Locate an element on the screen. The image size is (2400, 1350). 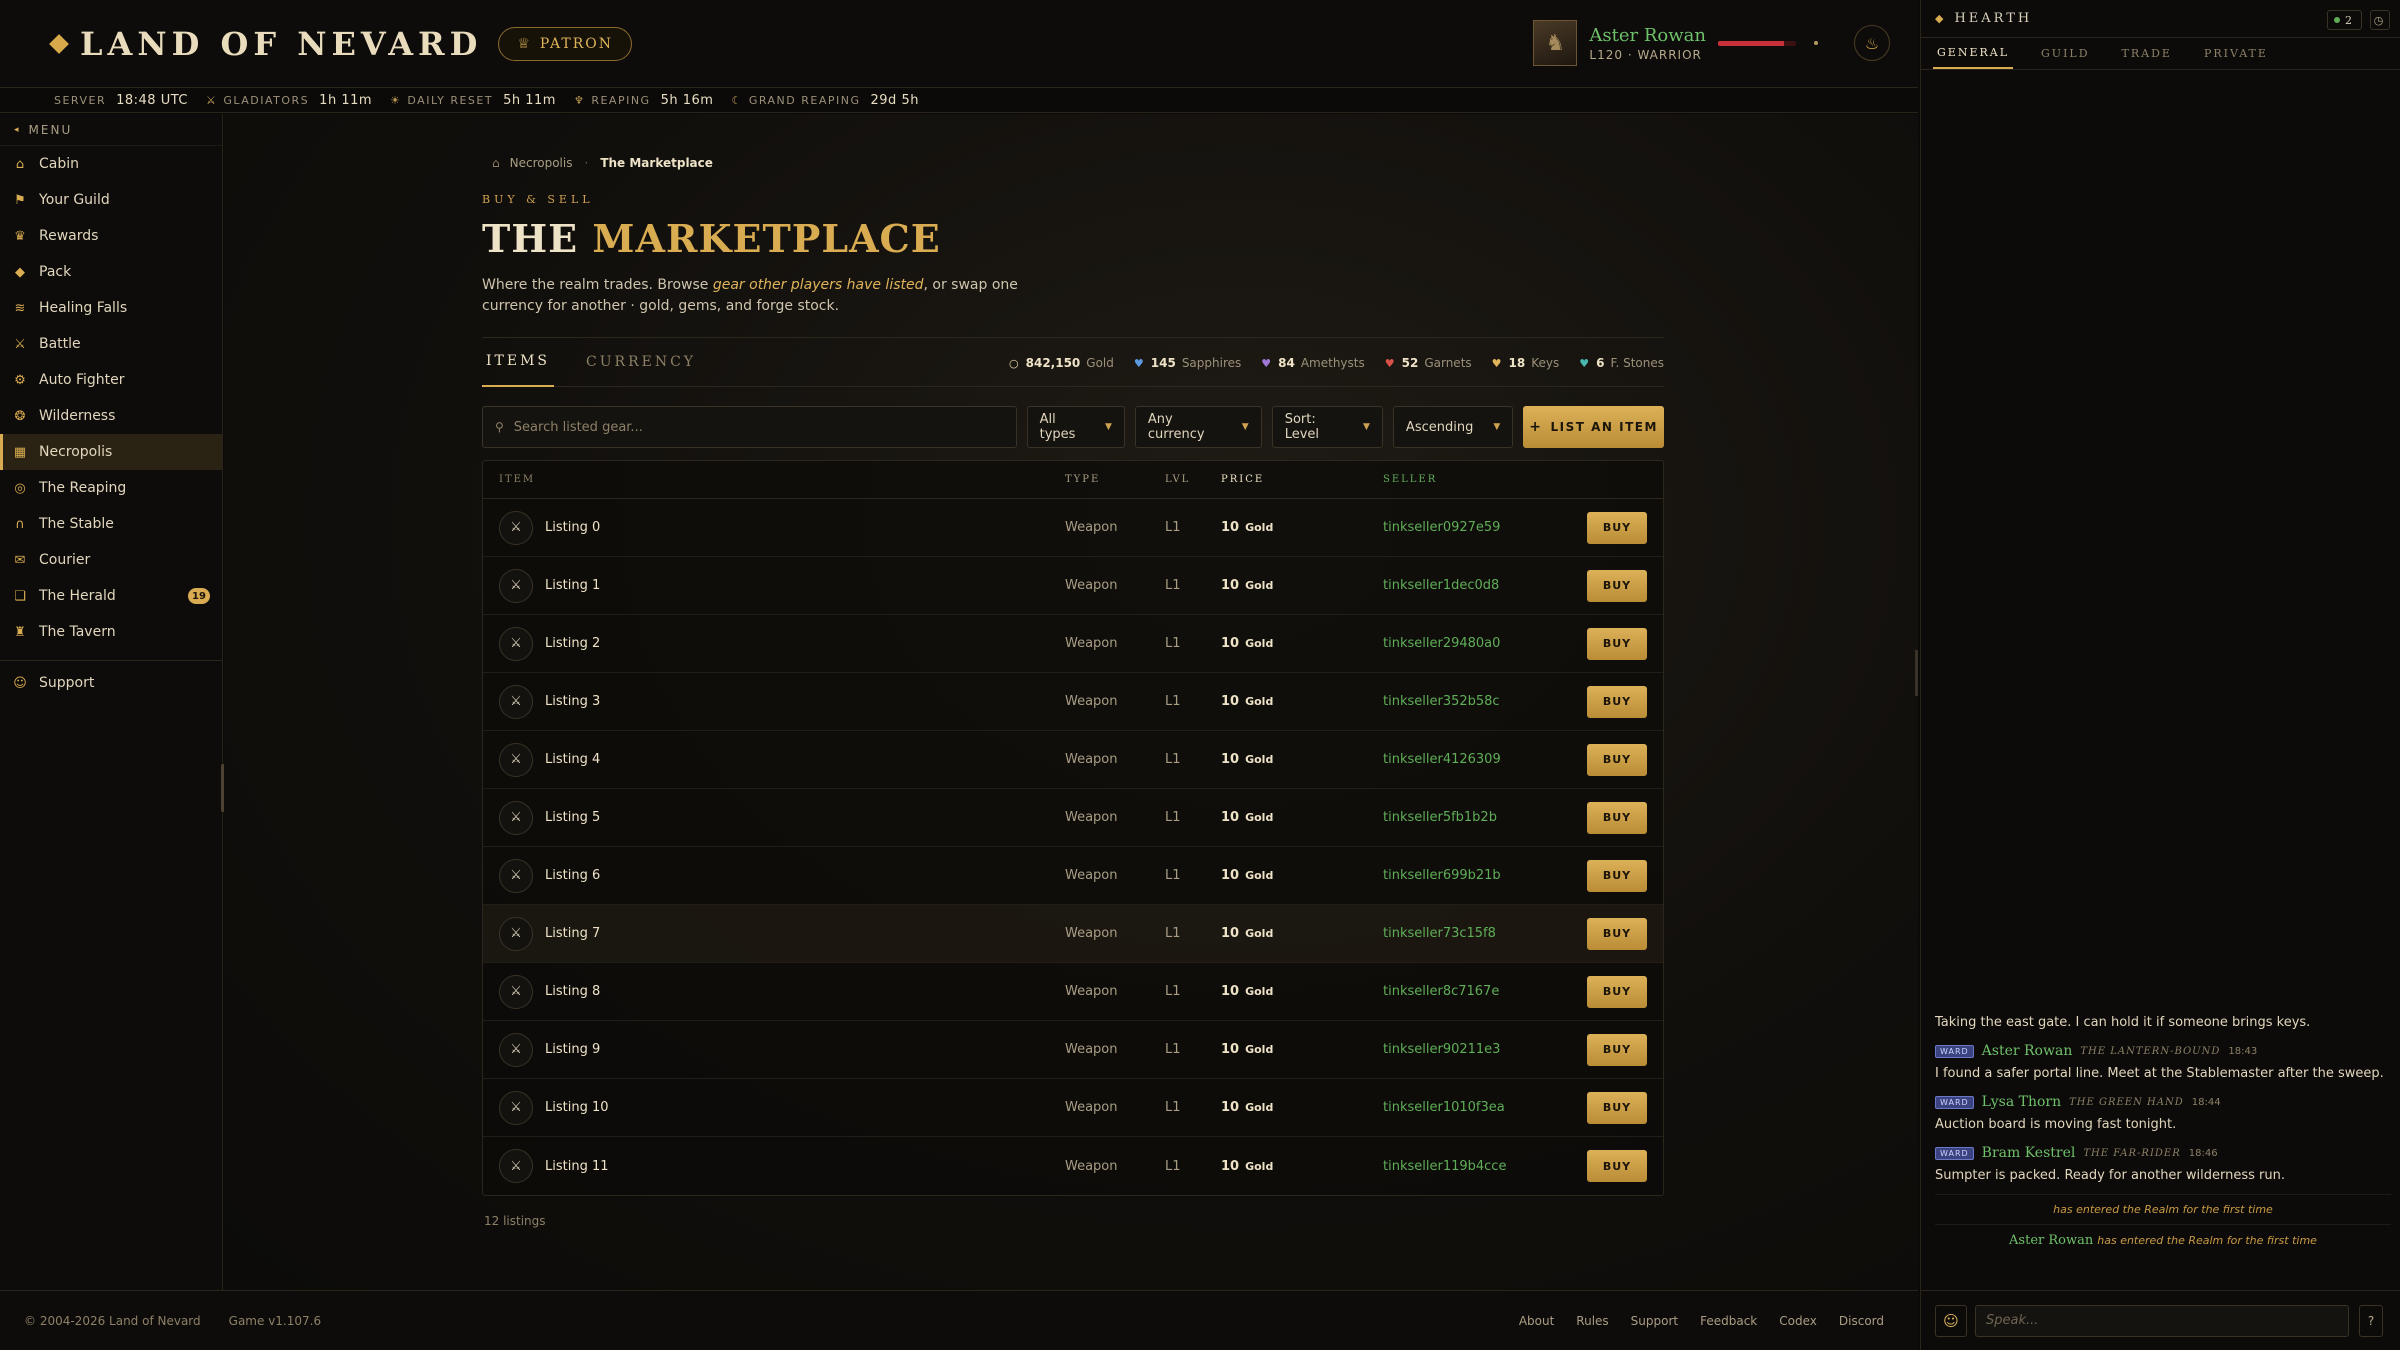
chat-tab-general: GENERAL is located at coordinates (1973, 53).